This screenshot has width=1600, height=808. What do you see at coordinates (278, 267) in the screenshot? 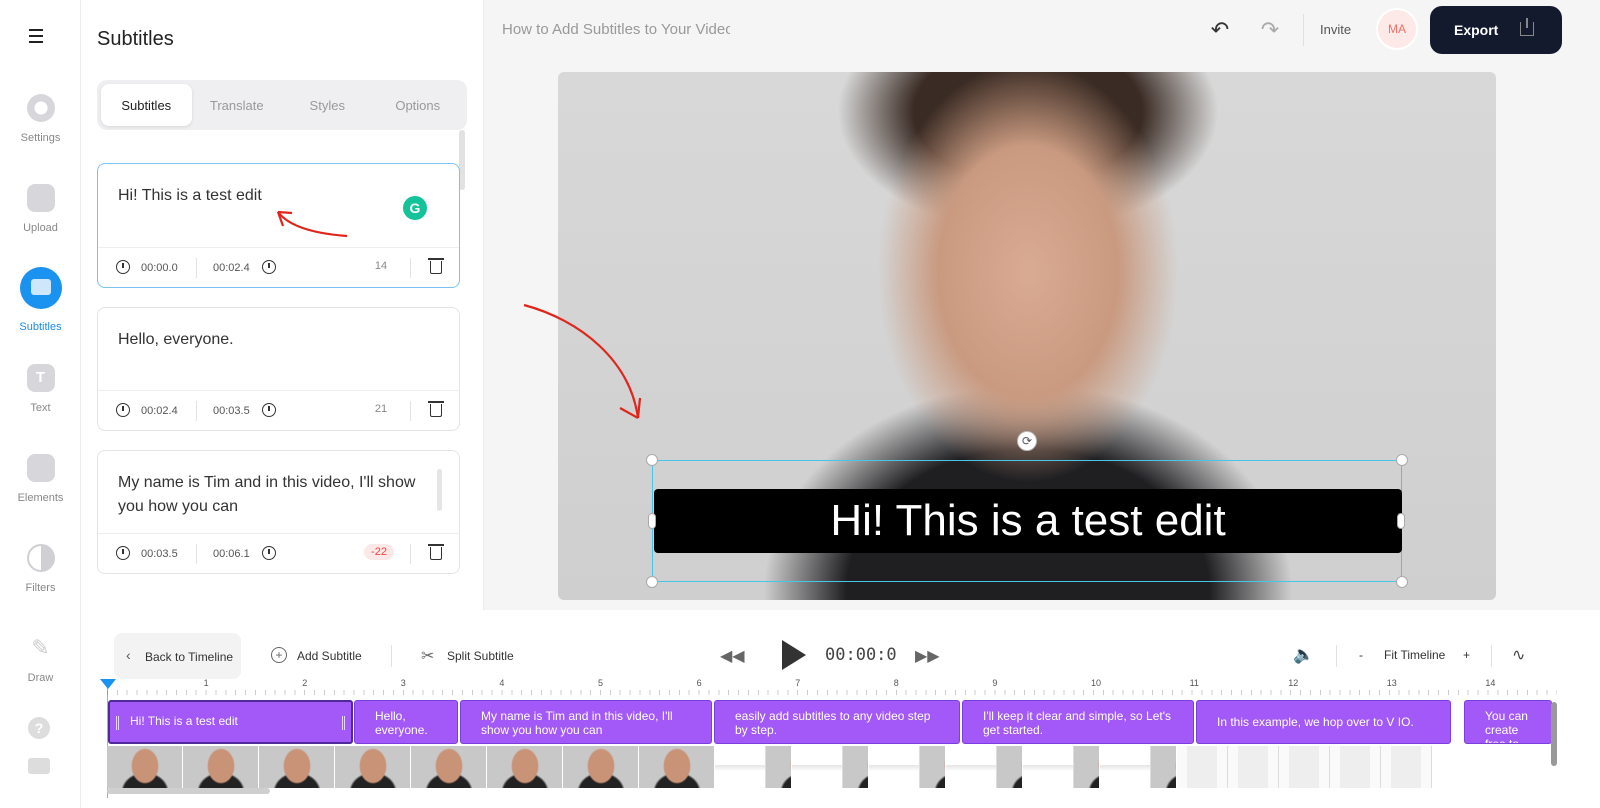
I see `subtitle-card-footer: 00:00.0 00:02.4 14` at bounding box center [278, 267].